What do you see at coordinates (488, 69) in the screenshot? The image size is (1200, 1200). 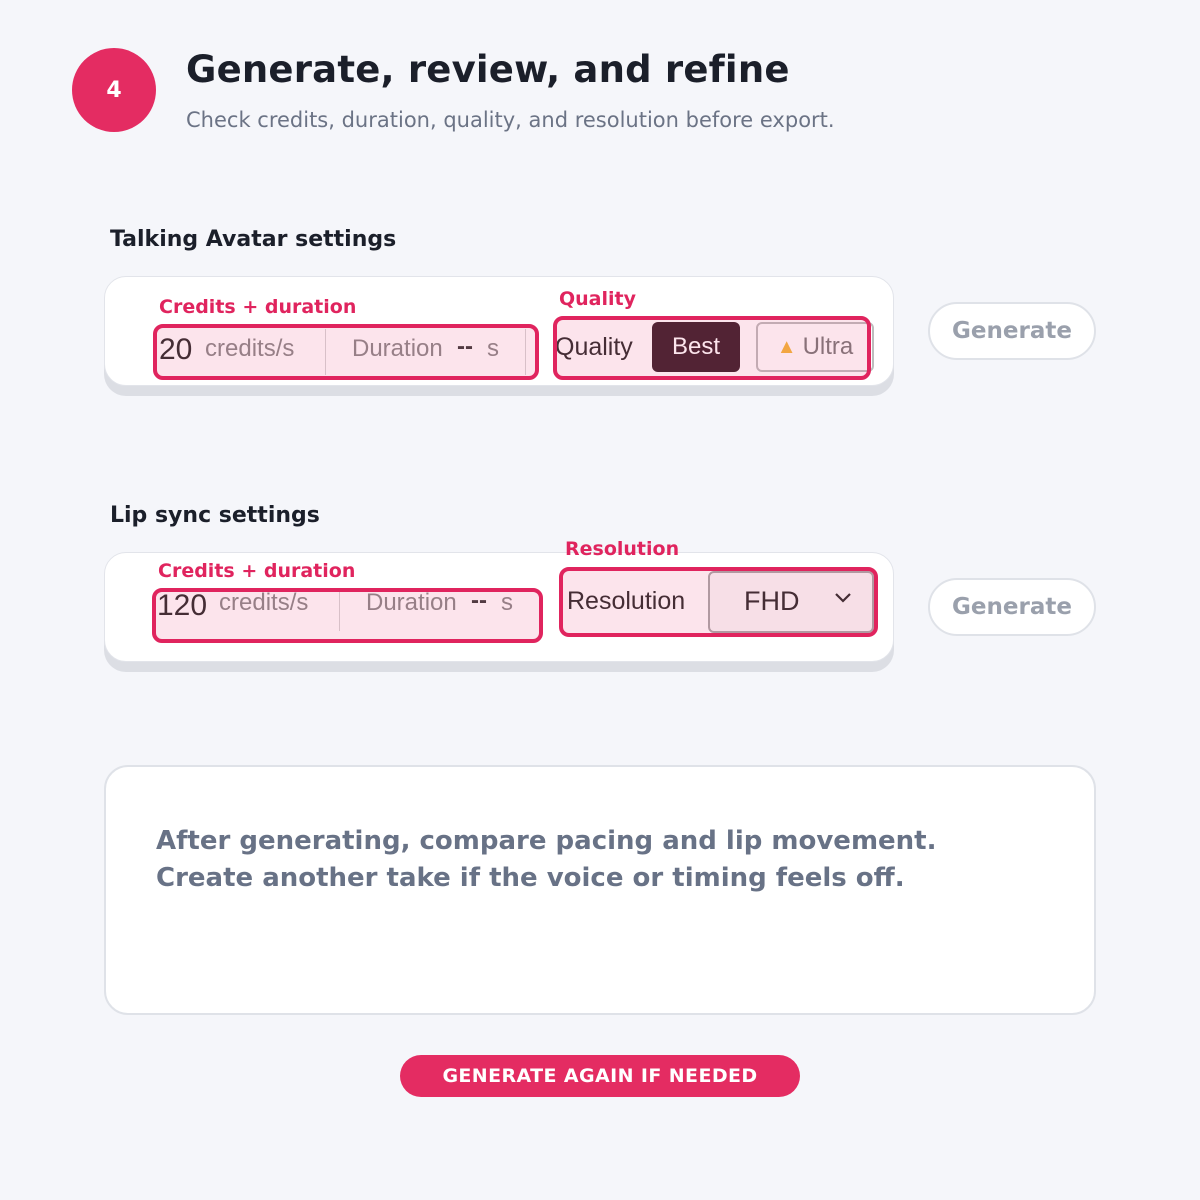 I see `page-title: Generate, review, and refine` at bounding box center [488, 69].